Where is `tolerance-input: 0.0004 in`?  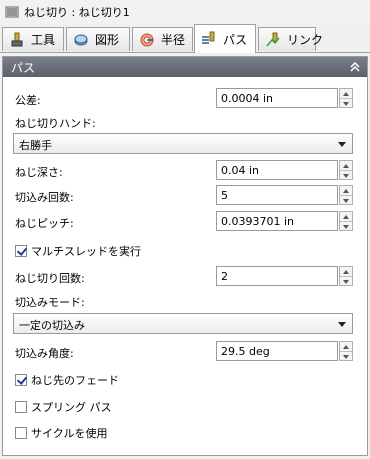
tolerance-input: 0.0004 in is located at coordinates (277, 98).